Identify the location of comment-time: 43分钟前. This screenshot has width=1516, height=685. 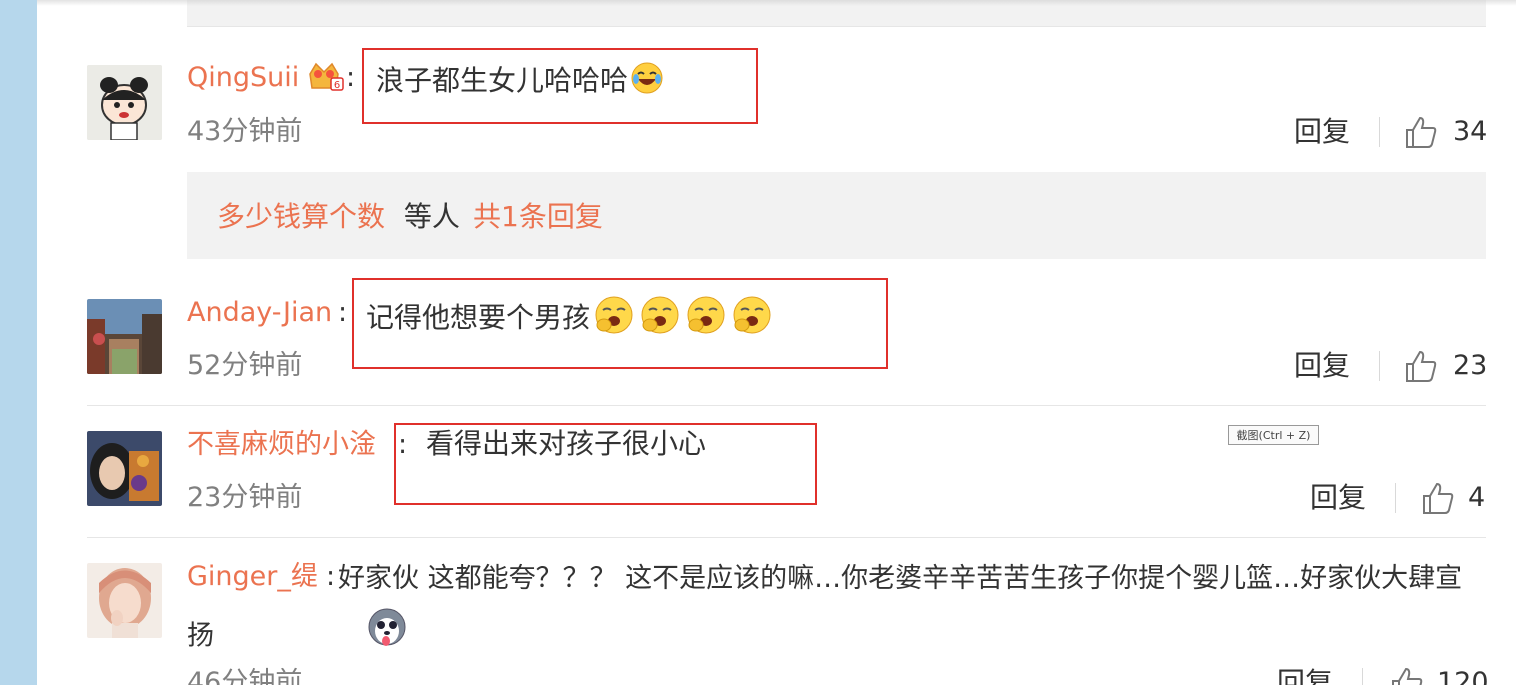
(245, 131).